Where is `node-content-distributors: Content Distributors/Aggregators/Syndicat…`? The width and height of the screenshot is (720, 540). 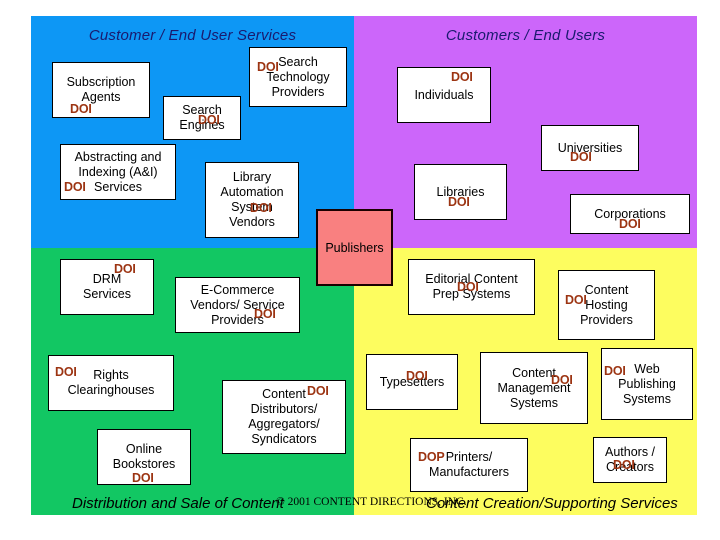 node-content-distributors: Content Distributors/Aggregators/Syndicat… is located at coordinates (284, 417).